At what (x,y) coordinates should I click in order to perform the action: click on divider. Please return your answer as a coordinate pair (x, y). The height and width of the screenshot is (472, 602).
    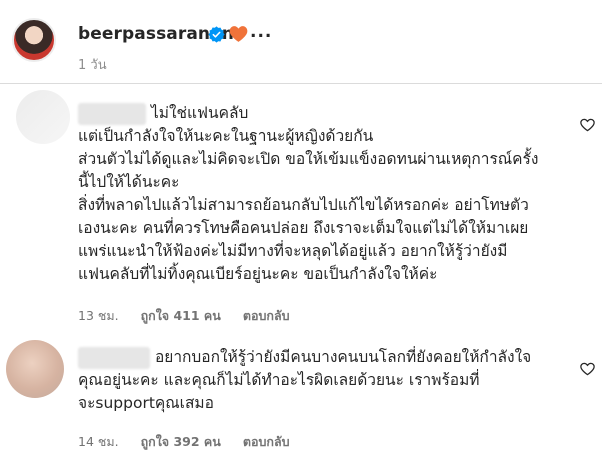
    Looking at the image, I should click on (301, 83).